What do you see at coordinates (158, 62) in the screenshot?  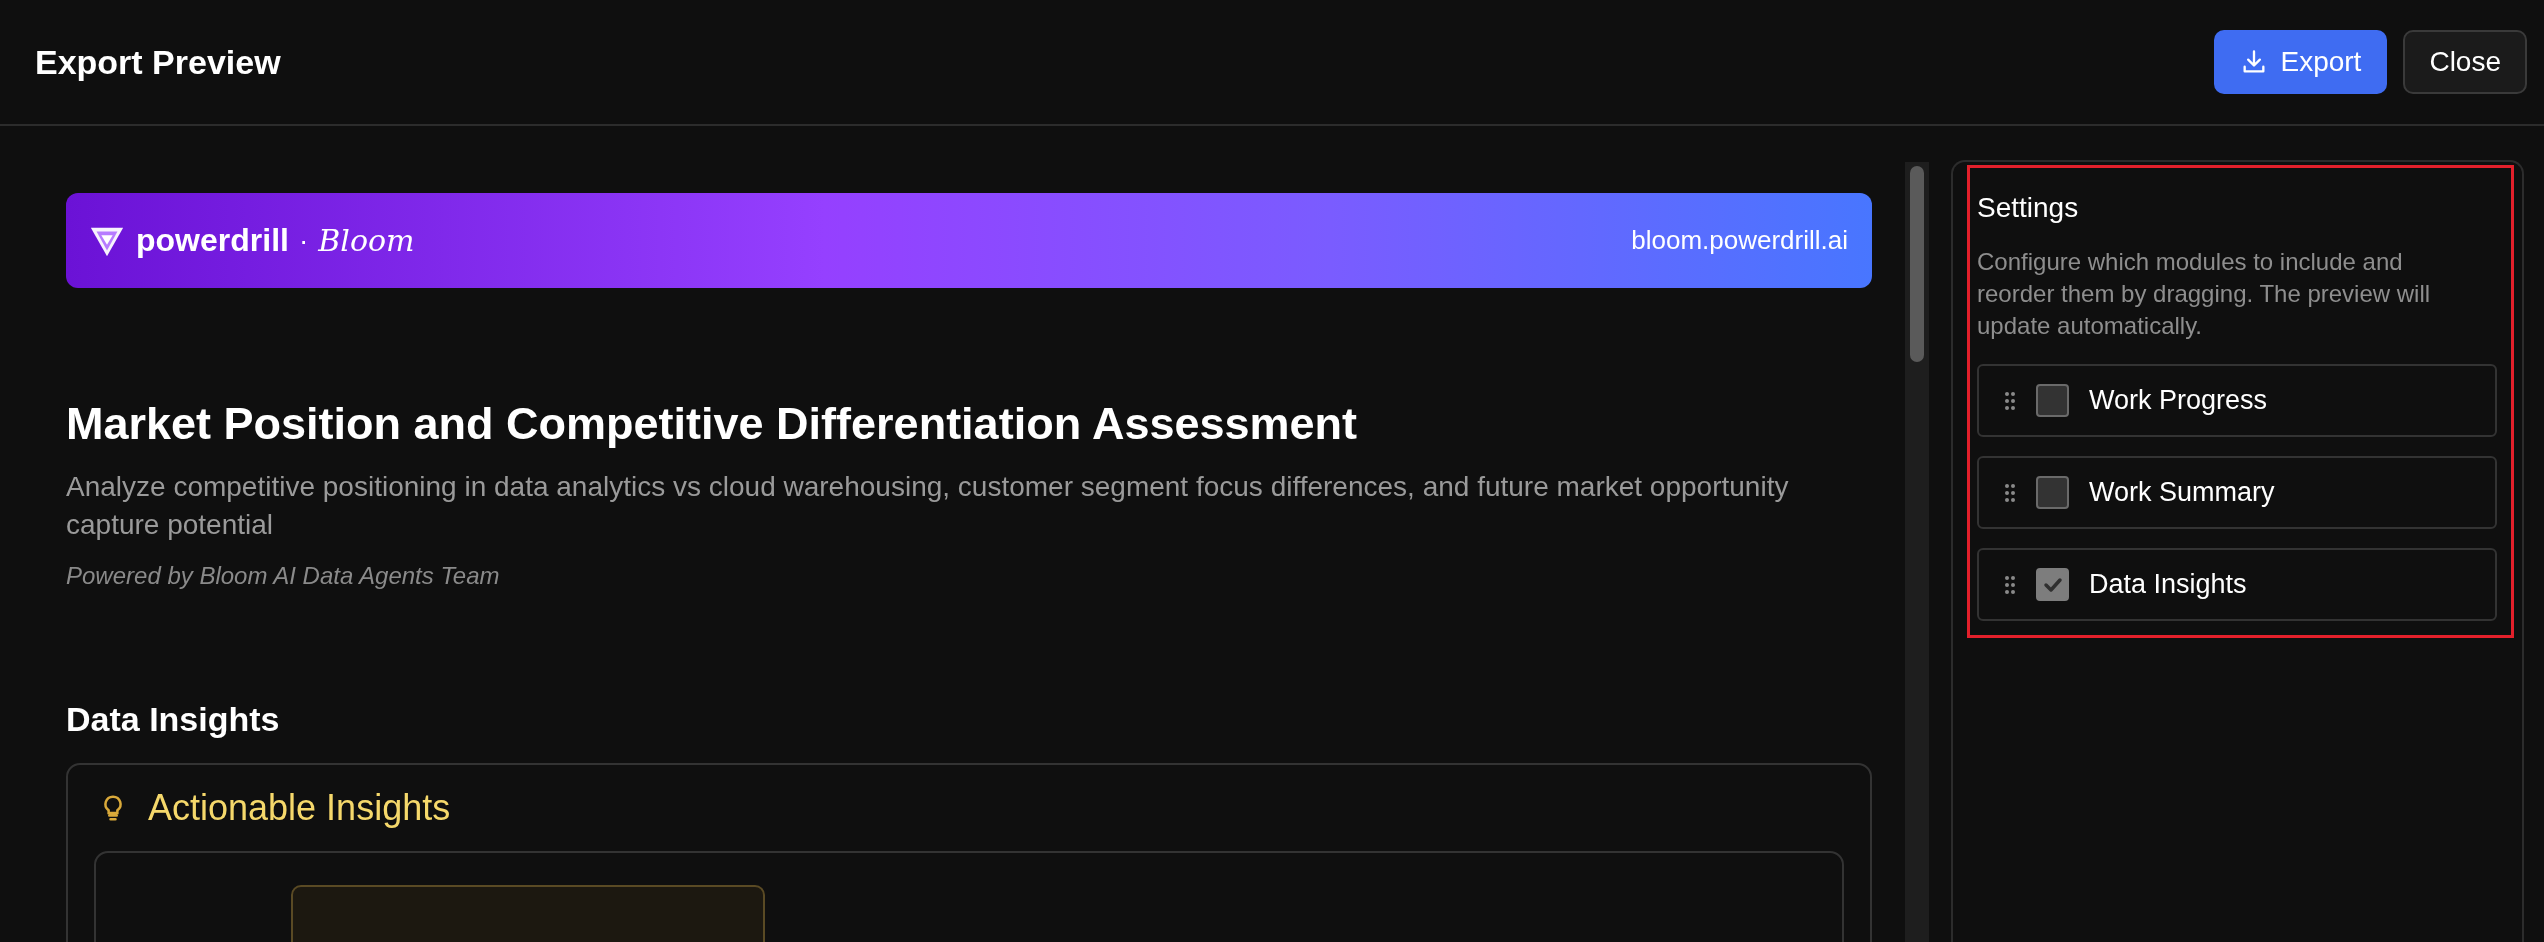 I see `window-title: Export Preview` at bounding box center [158, 62].